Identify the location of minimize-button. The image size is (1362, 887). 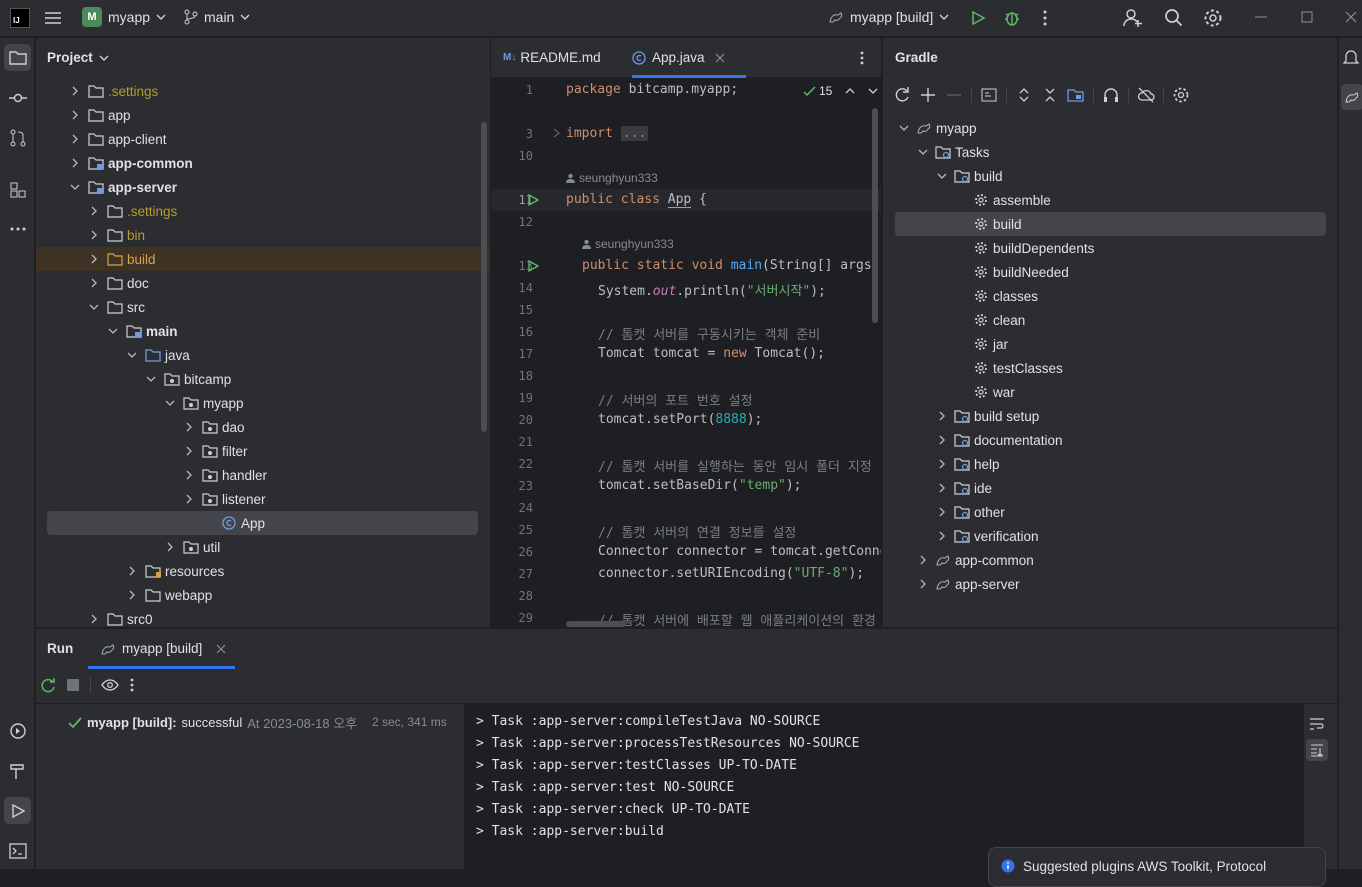
(1261, 17).